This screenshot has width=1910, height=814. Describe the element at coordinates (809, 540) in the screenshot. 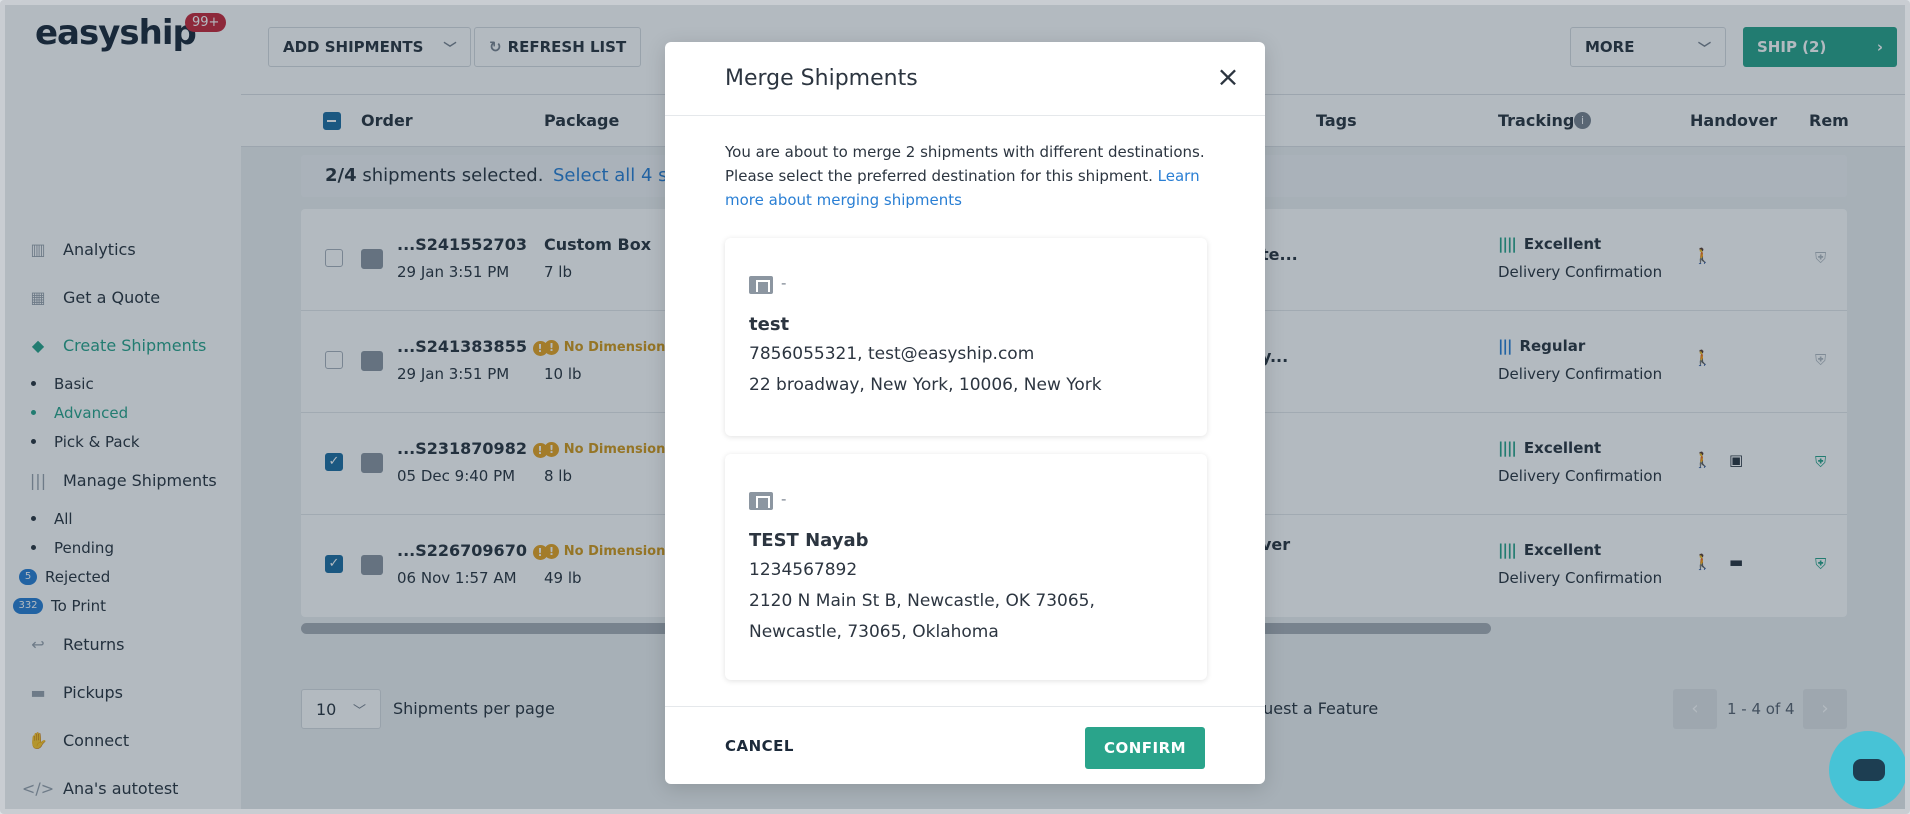

I see `destination-name: TEST Nayab` at that location.